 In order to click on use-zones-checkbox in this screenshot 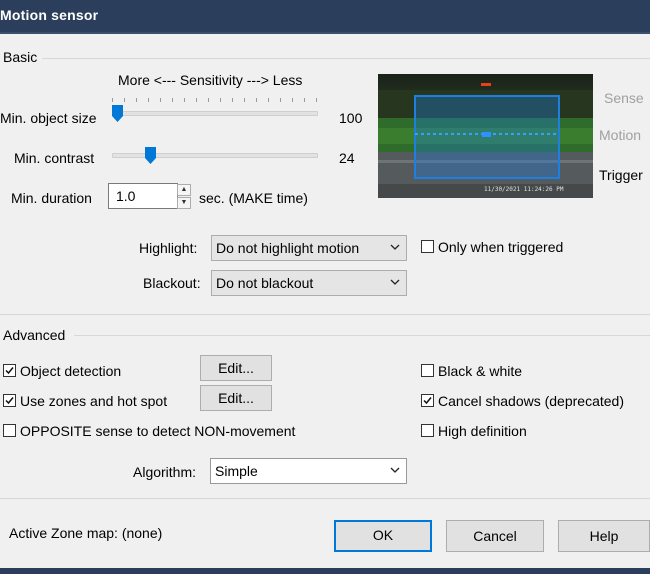, I will do `click(9, 400)`.